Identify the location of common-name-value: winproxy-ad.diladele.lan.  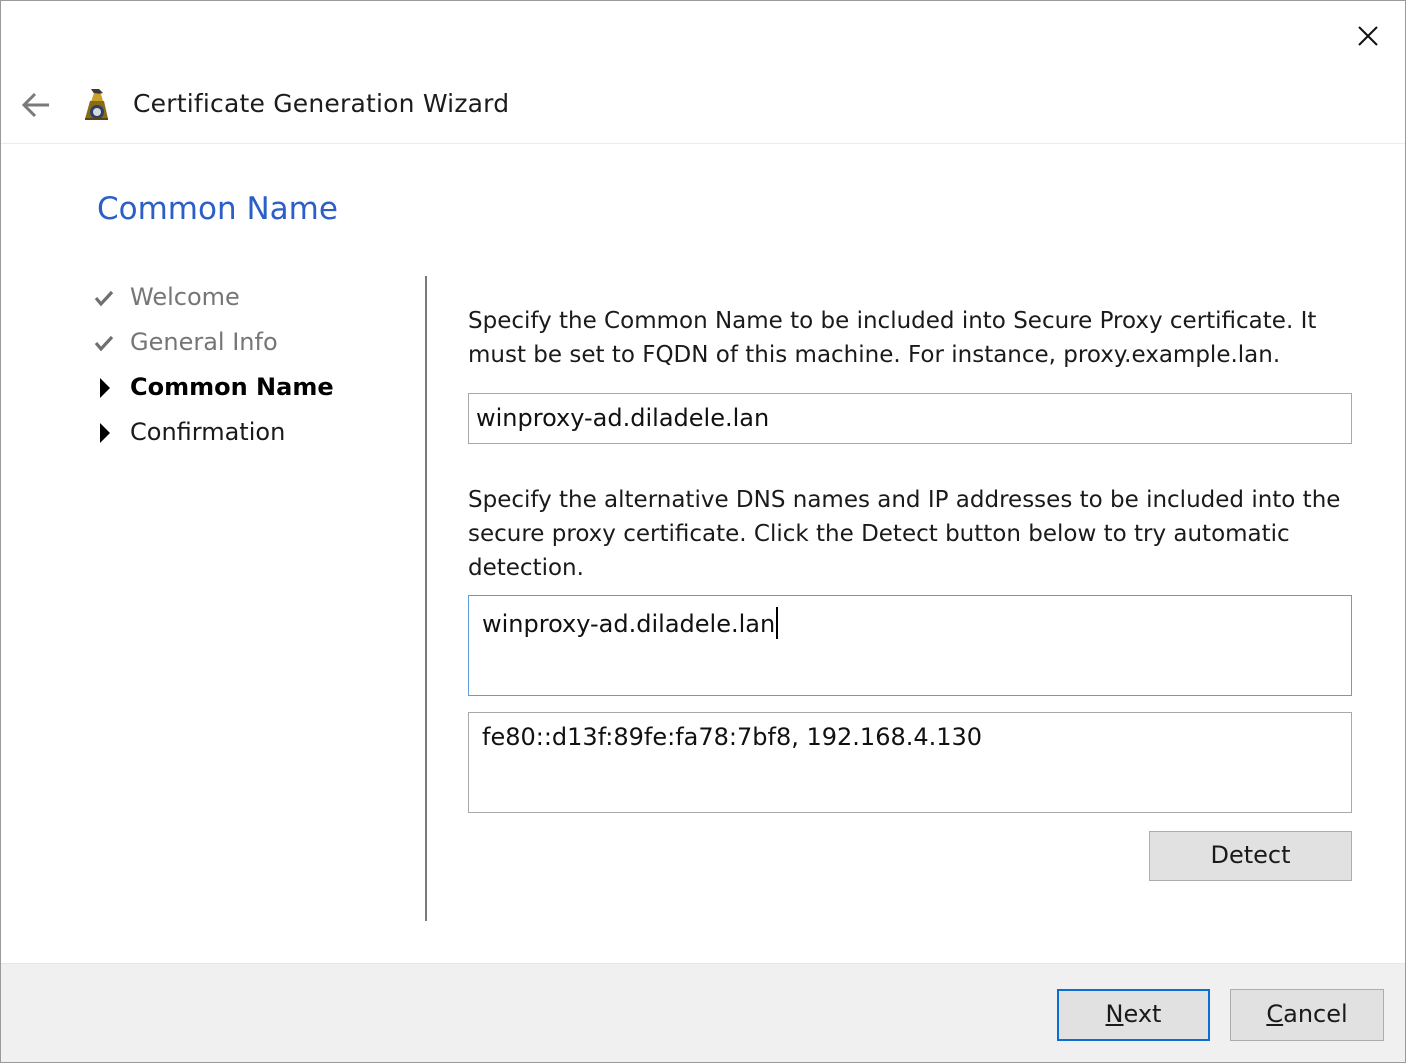
(623, 418).